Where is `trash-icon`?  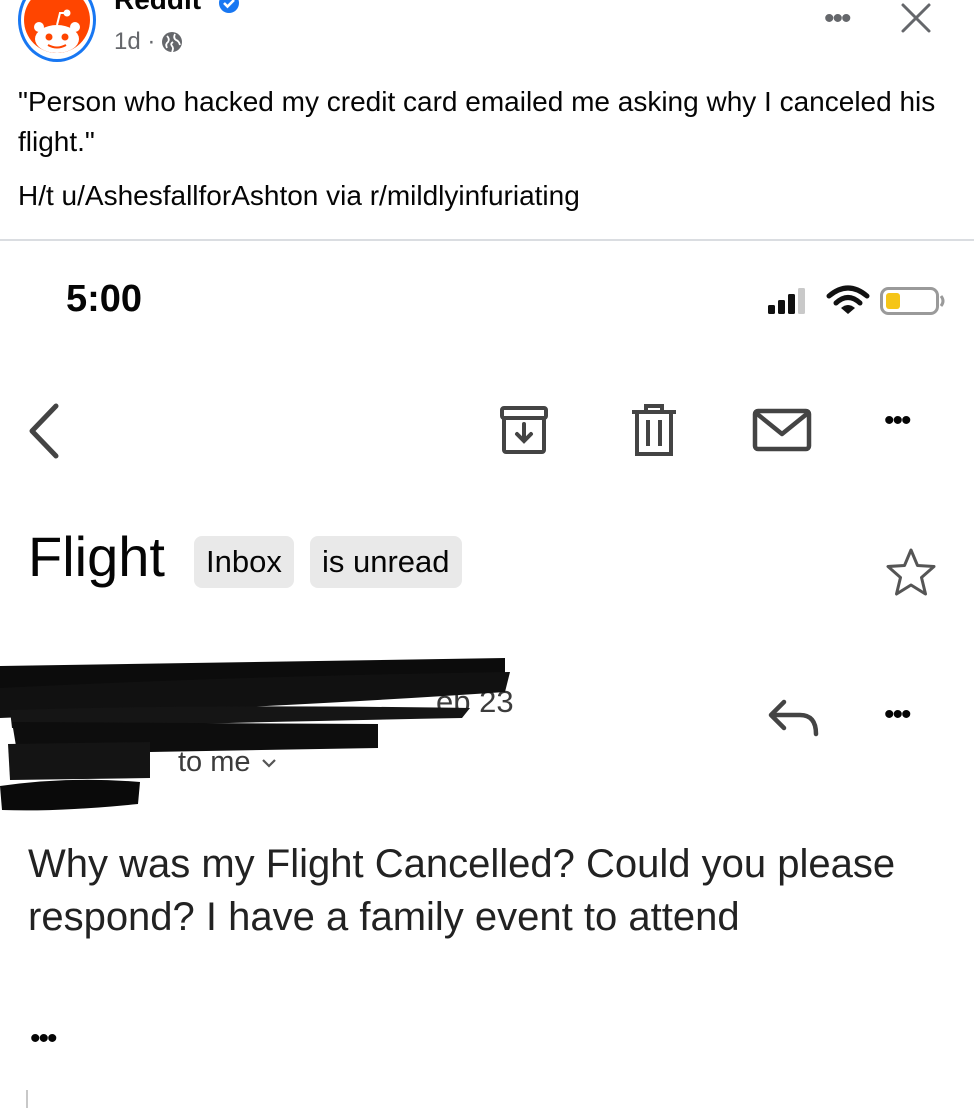
trash-icon is located at coordinates (654, 430).